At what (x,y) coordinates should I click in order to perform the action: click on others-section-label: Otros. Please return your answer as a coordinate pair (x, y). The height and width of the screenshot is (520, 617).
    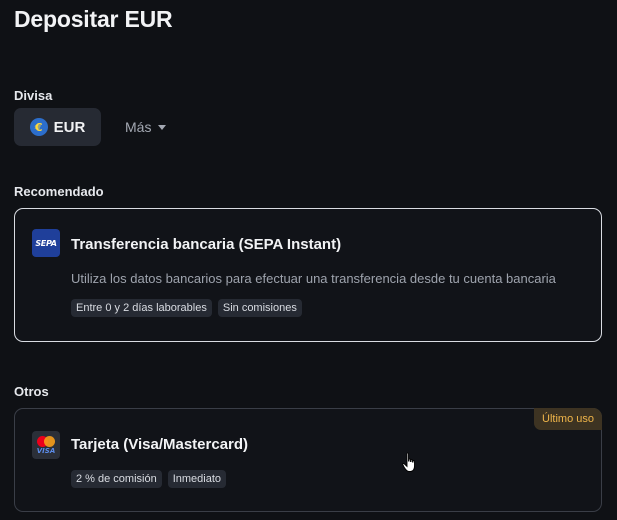
    Looking at the image, I should click on (31, 391).